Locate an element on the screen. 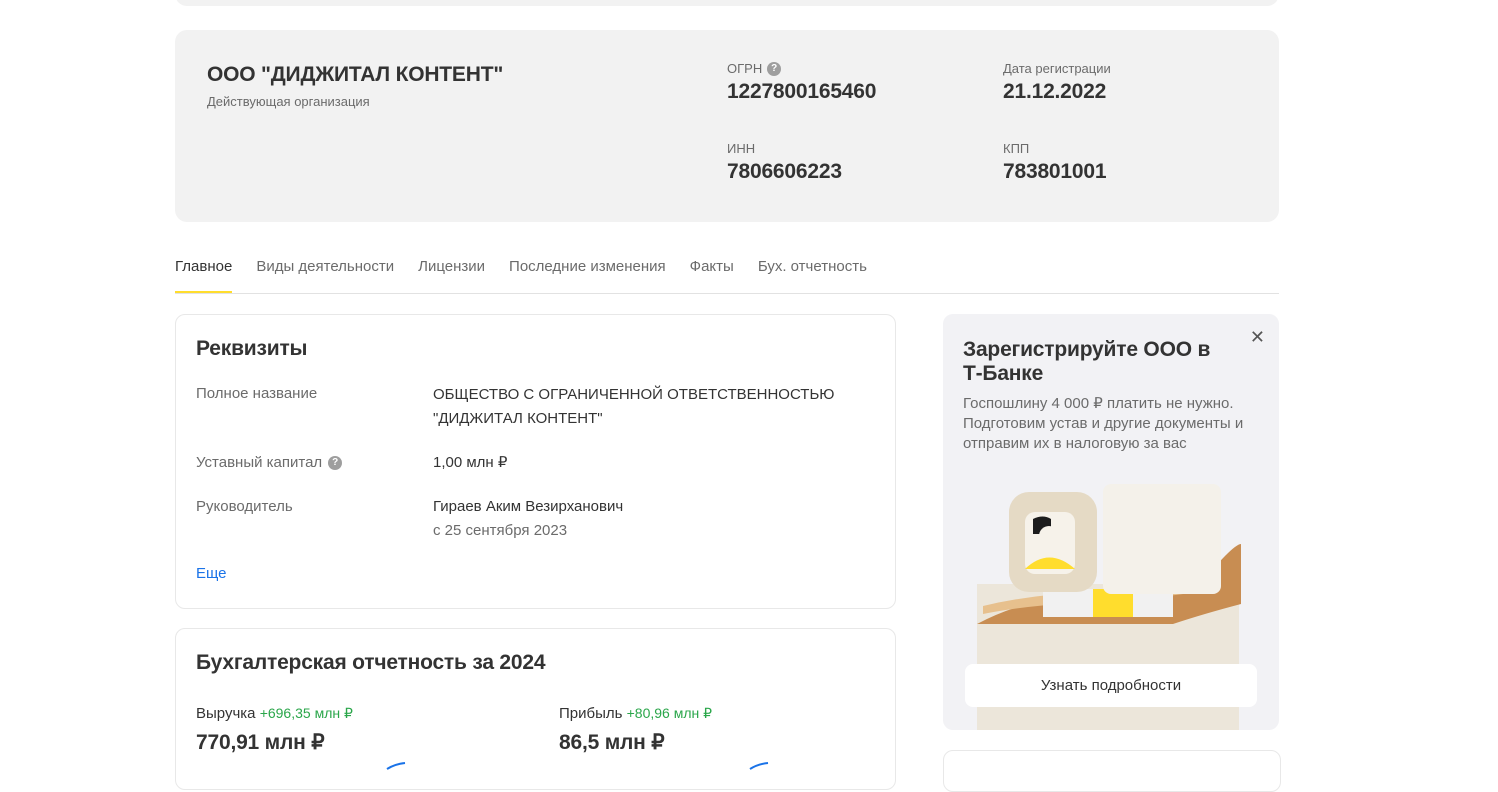  head-since: с 25 сентября 2023 is located at coordinates (500, 530).